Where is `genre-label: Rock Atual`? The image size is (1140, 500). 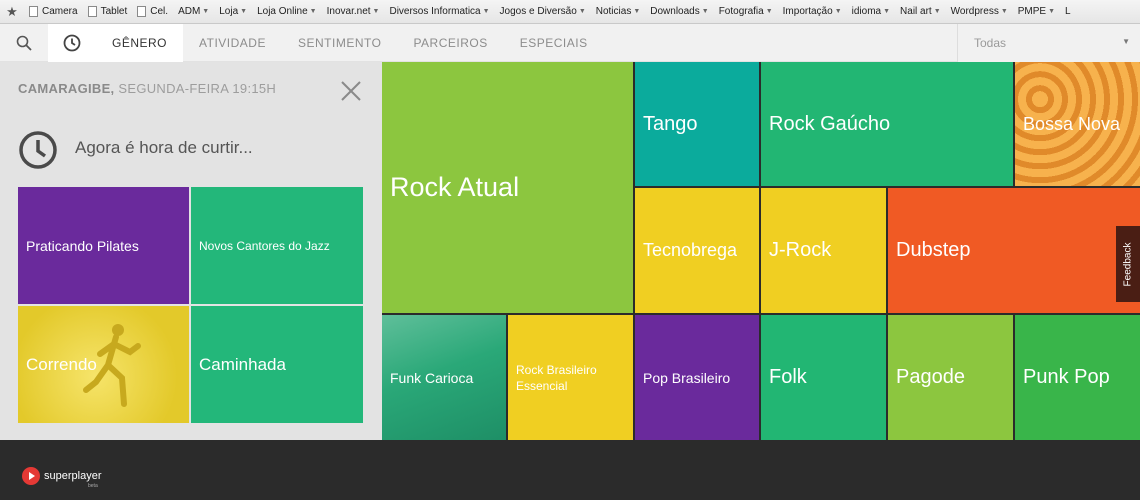
genre-label: Rock Atual is located at coordinates (455, 187).